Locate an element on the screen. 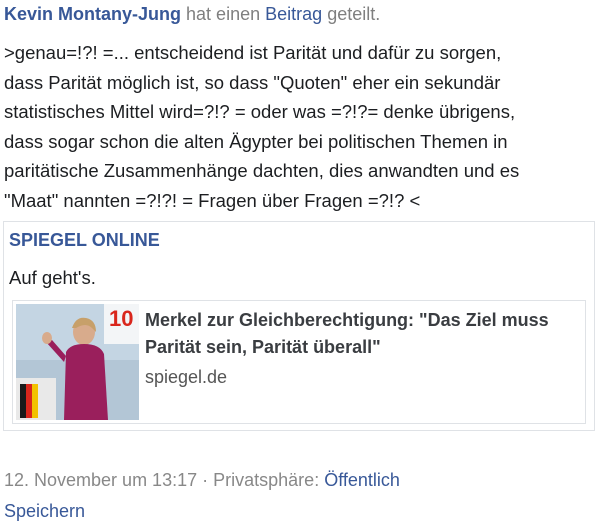 This screenshot has height=522, width=599. action-suffix: geteilt. is located at coordinates (354, 14).